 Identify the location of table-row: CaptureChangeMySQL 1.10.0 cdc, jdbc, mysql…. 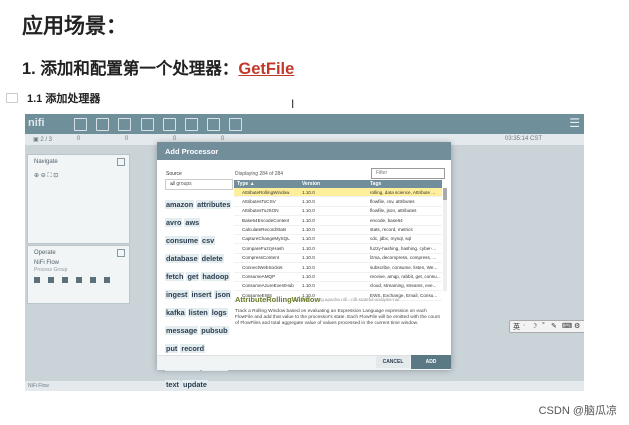
(338, 240).